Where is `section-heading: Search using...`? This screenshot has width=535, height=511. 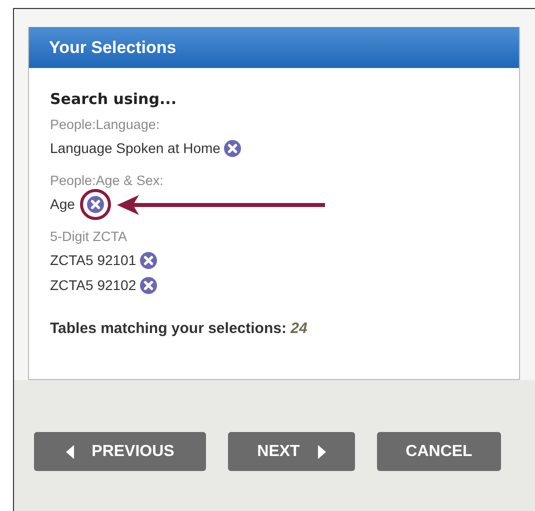
section-heading: Search using... is located at coordinates (114, 99).